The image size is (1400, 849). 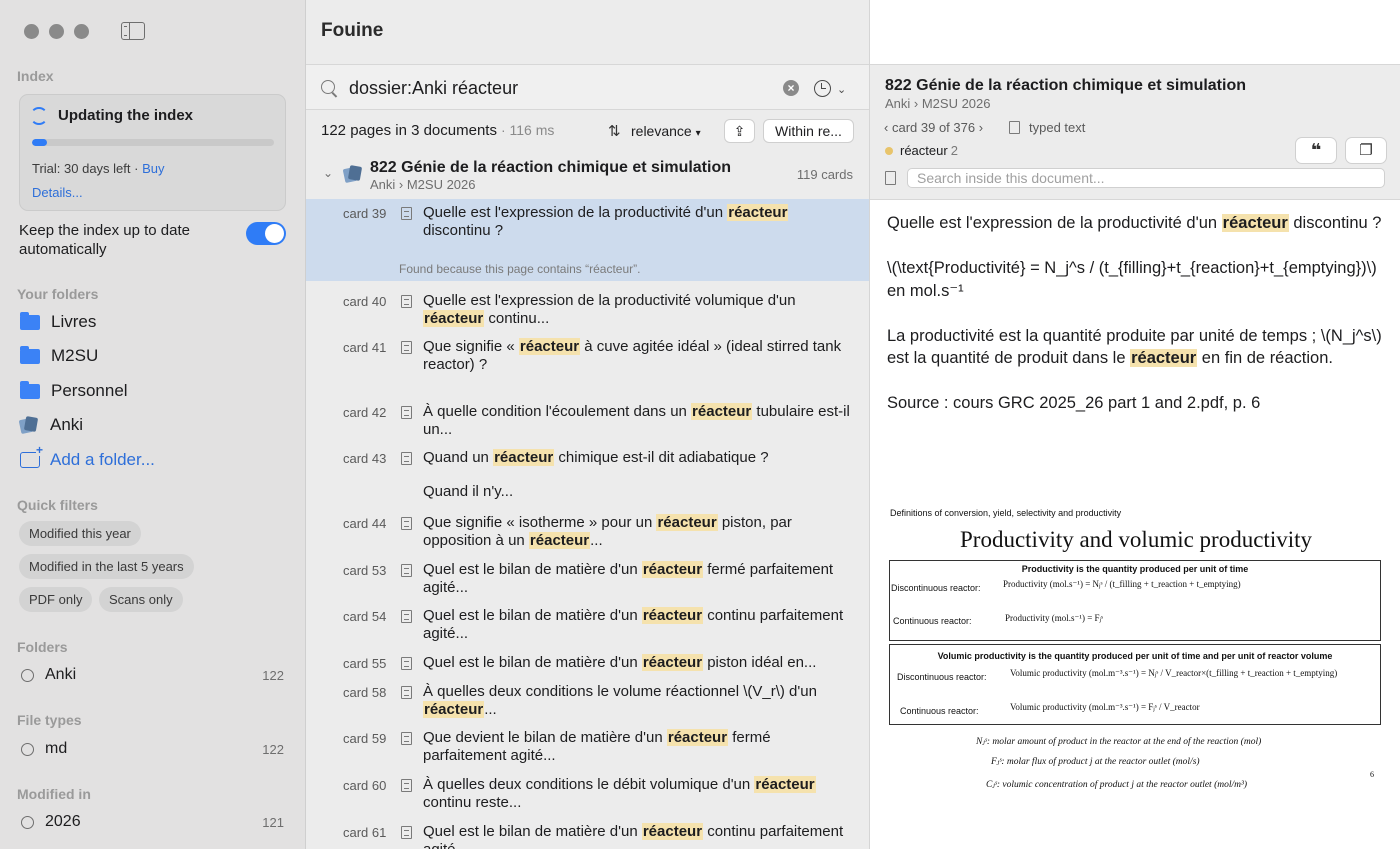 I want to click on close-window-button, so click(x=31, y=31).